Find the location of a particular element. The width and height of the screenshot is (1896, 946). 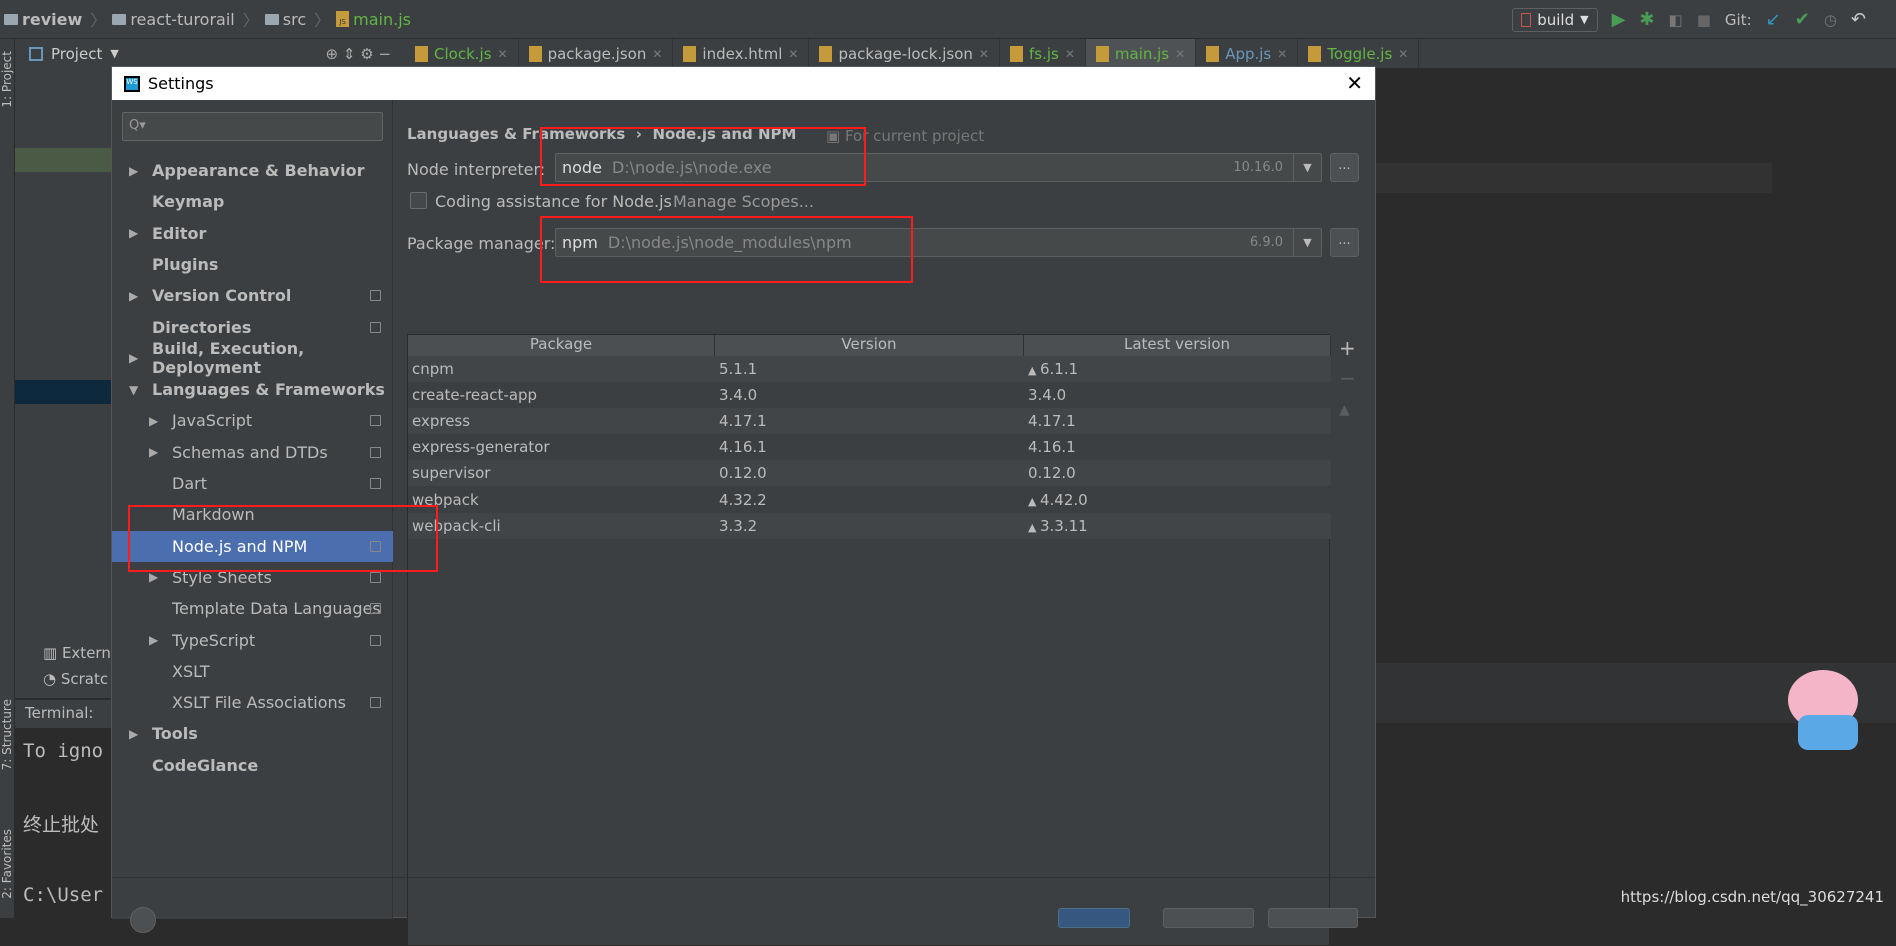

chevron-down-icon: ▼ is located at coordinates (133, 390).